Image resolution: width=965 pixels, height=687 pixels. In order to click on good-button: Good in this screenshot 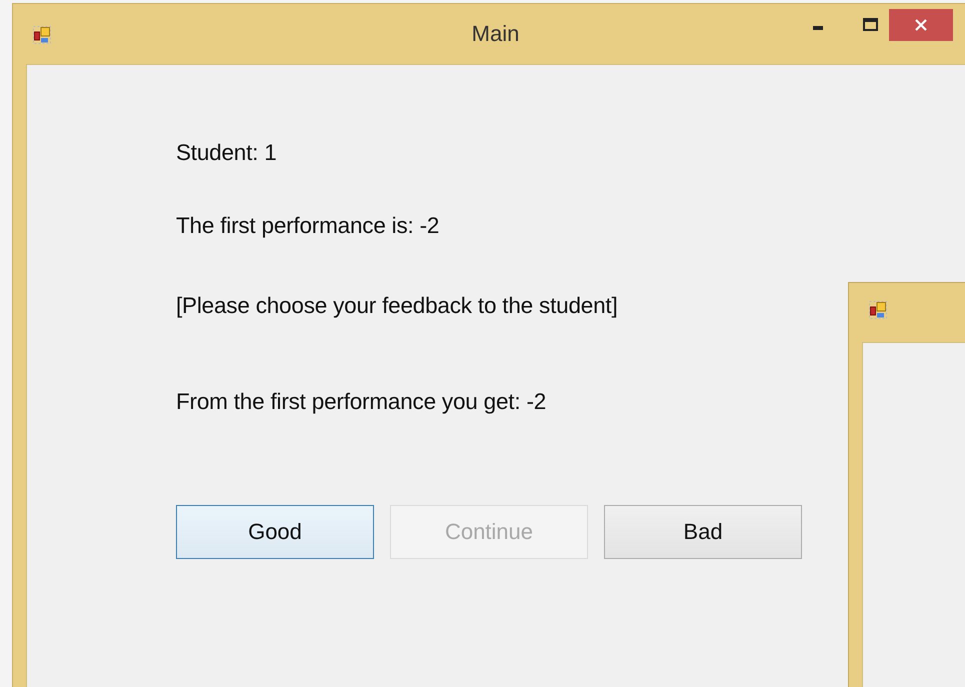, I will do `click(275, 532)`.